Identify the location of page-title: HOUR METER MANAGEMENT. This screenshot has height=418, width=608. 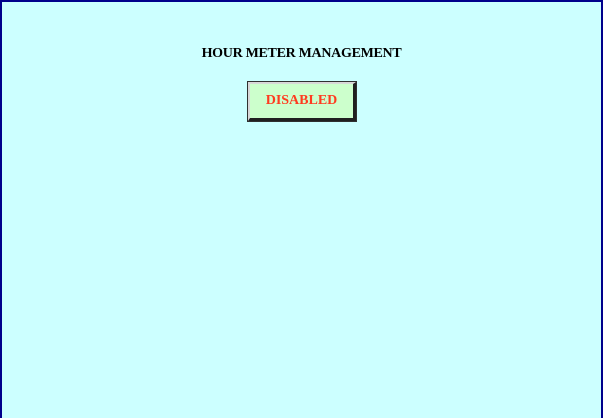
(301, 53).